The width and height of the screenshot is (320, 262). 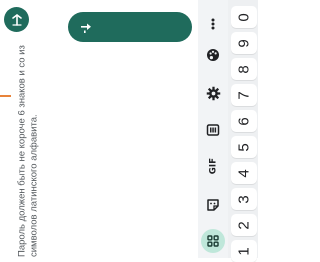 I want to click on back-button, so click(x=16, y=19).